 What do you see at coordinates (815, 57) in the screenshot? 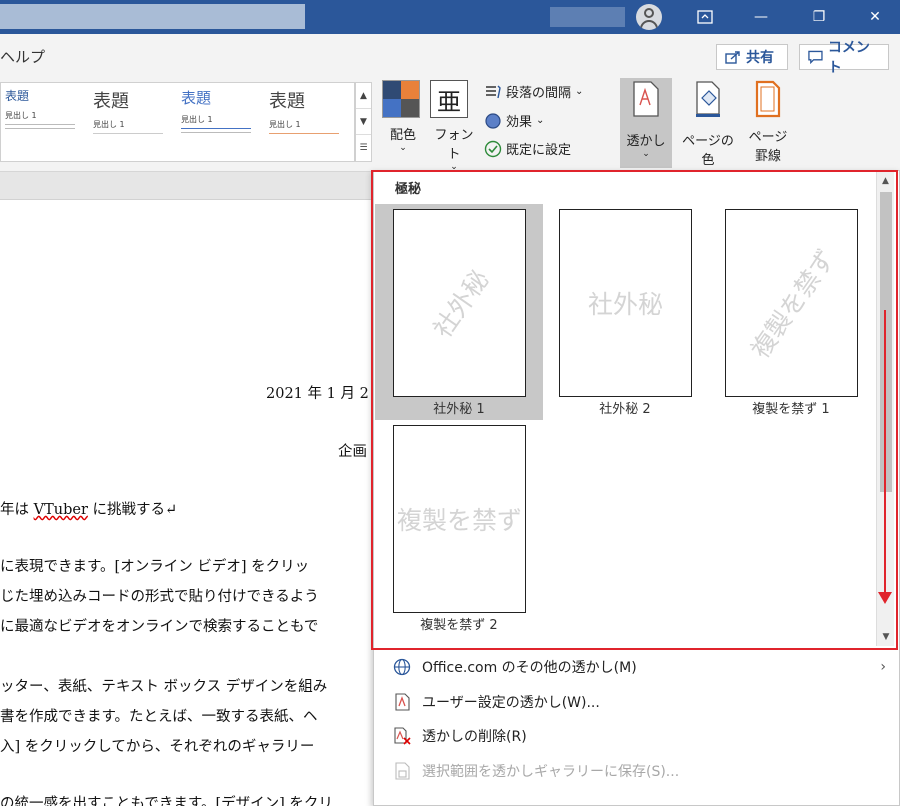
I see `comment-icon` at bounding box center [815, 57].